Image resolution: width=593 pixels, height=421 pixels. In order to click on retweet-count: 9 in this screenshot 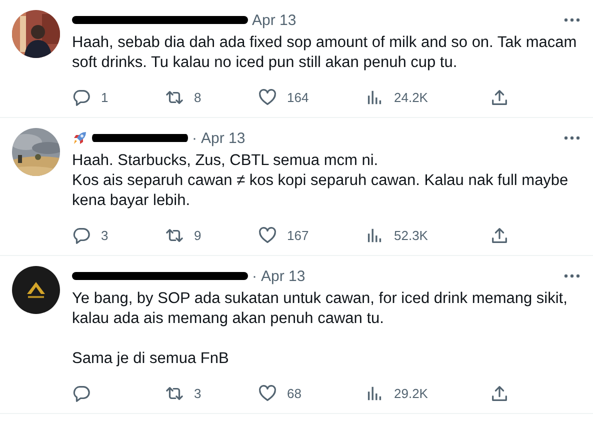, I will do `click(198, 235)`.